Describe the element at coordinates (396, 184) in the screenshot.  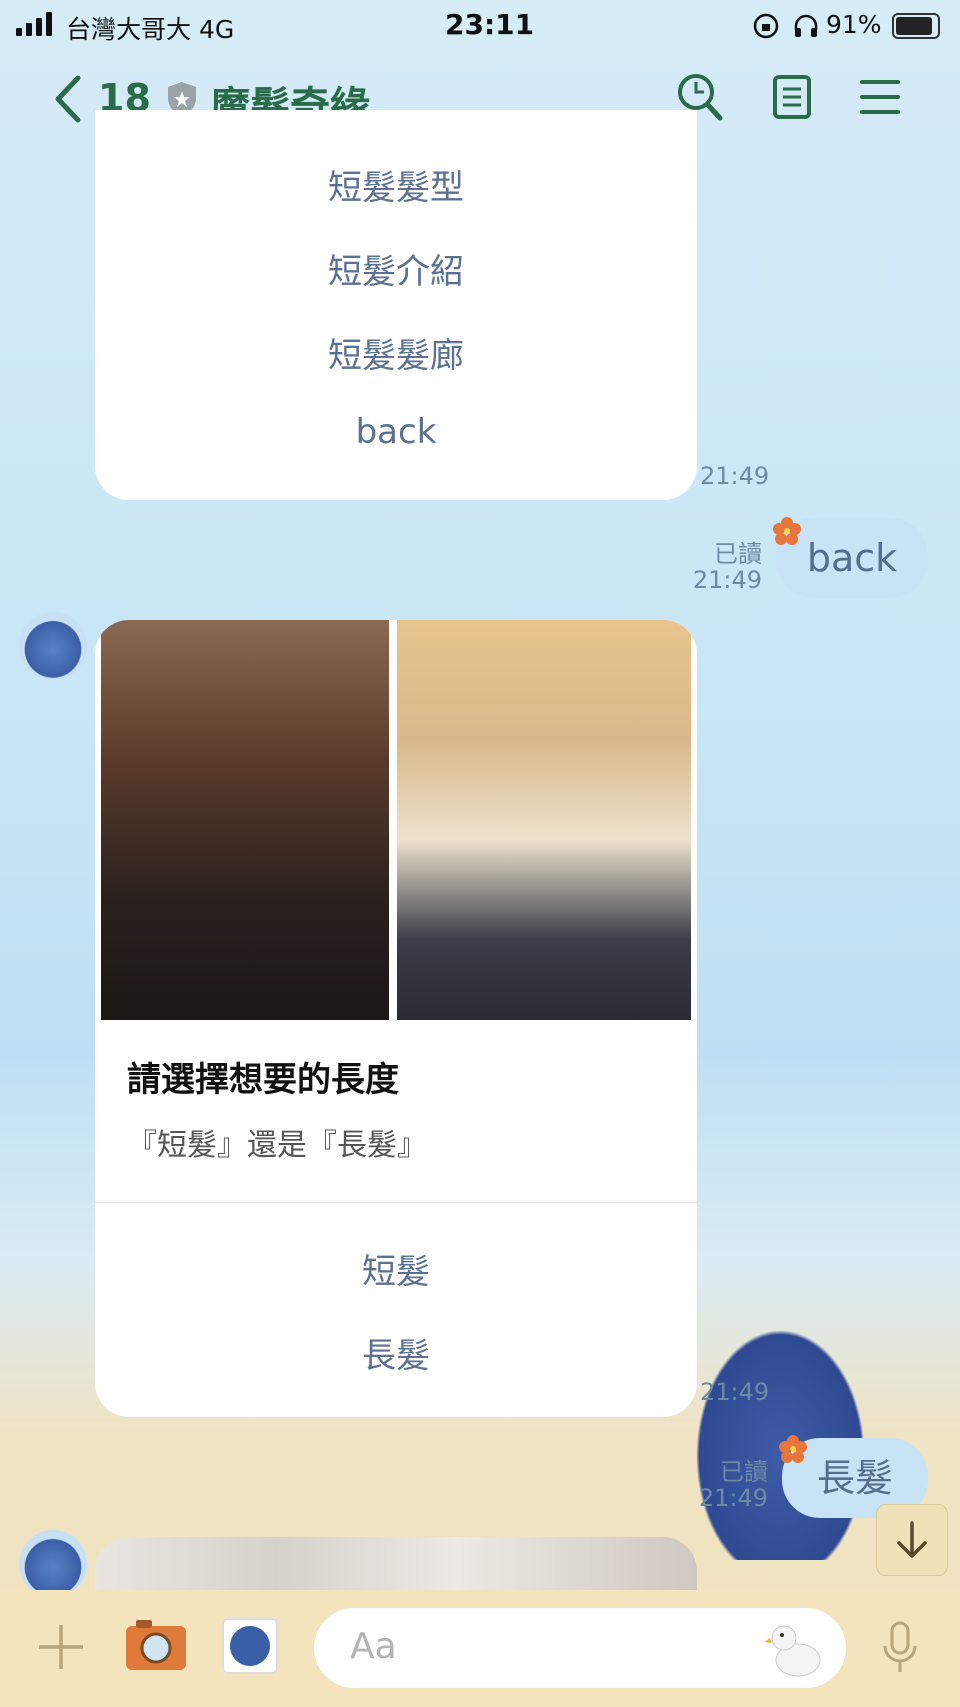
I see `menu-item-short-hair-style: 短髮髮型` at that location.